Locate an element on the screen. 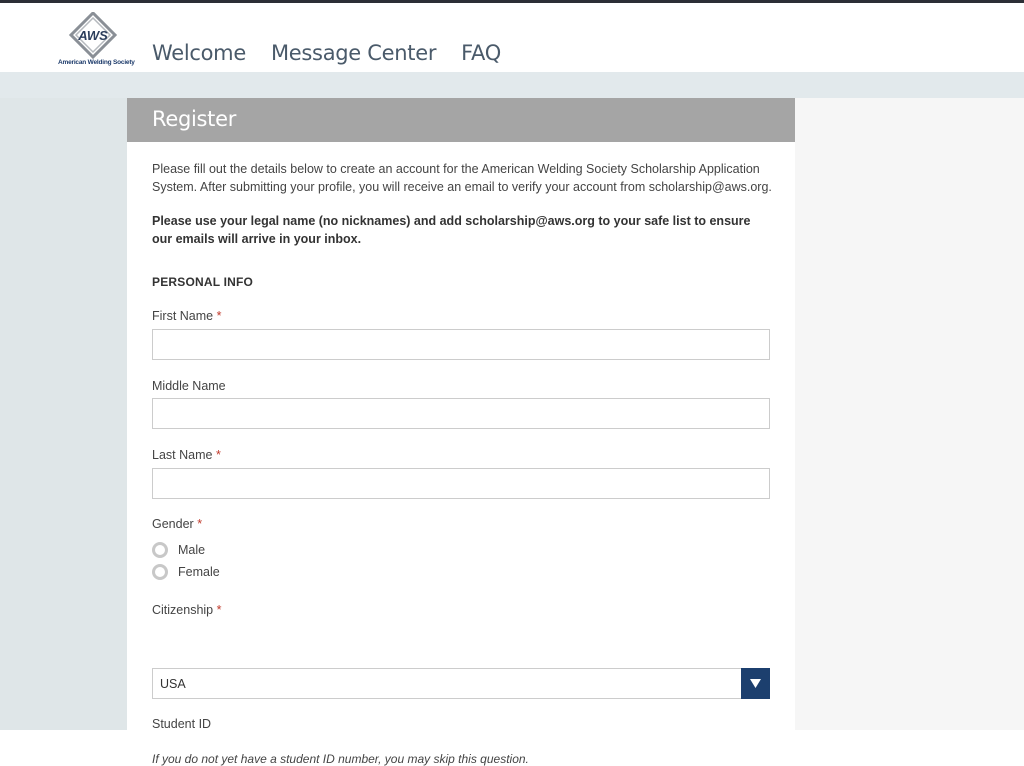 This screenshot has width=1024, height=766. citizenship-label-text: Citizenship is located at coordinates (183, 610).